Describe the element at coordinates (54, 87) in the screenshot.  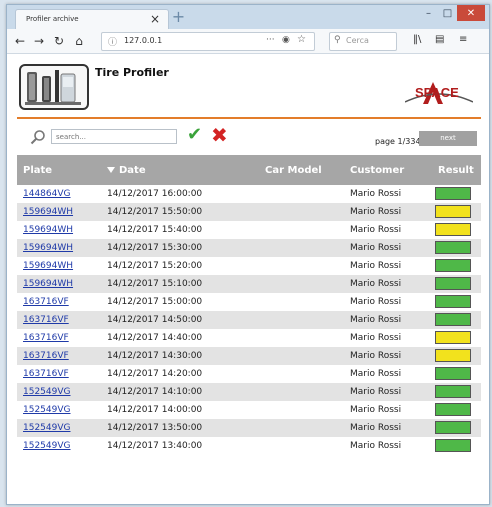
I see `tire-profiler-logo` at that location.